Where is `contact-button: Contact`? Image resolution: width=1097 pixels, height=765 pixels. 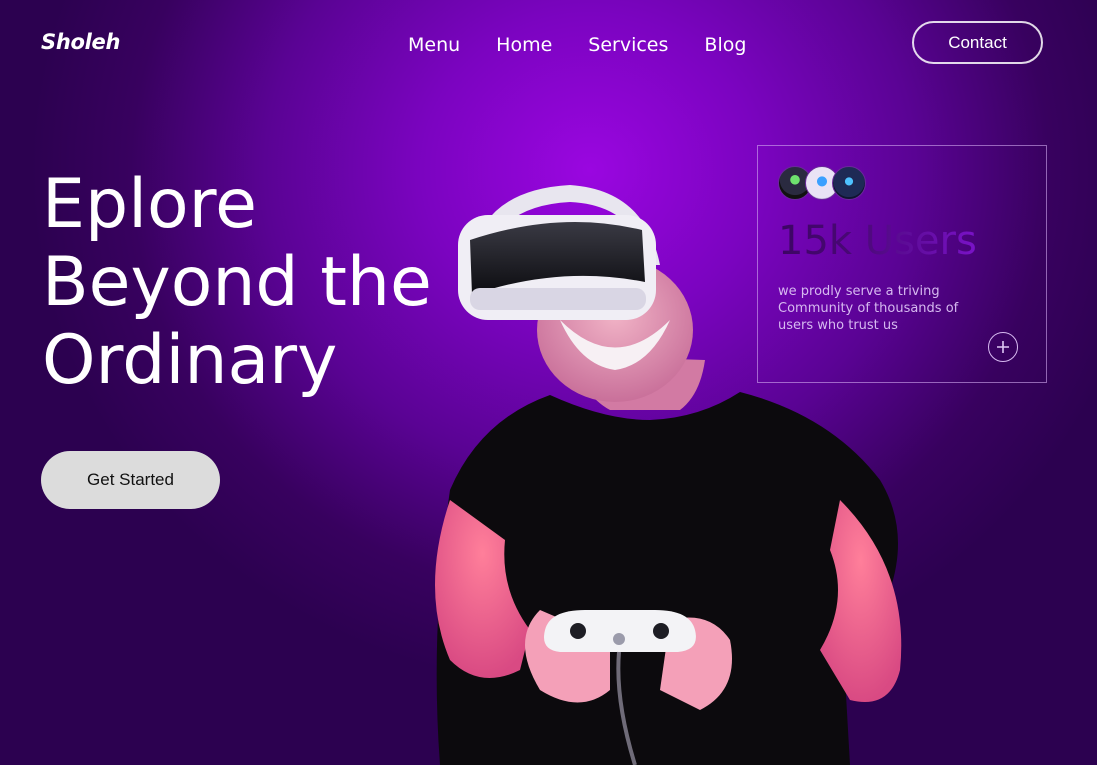 contact-button: Contact is located at coordinates (977, 42).